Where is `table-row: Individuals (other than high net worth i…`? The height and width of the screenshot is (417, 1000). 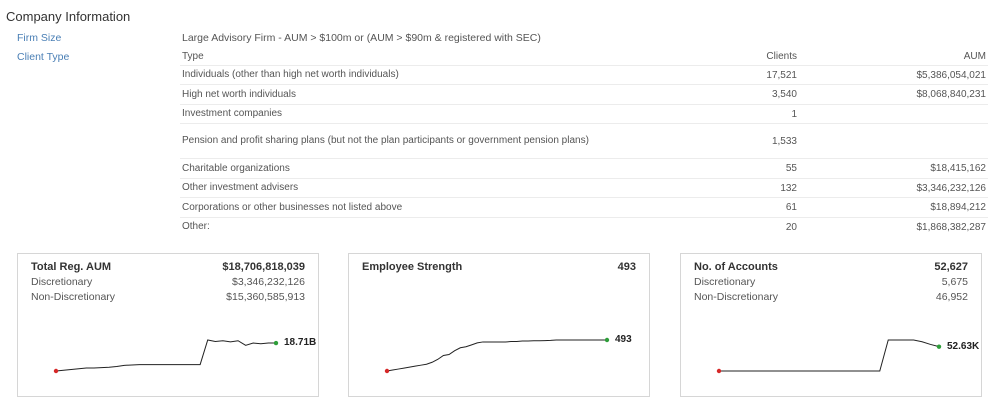 table-row: Individuals (other than high net worth i… is located at coordinates (584, 75).